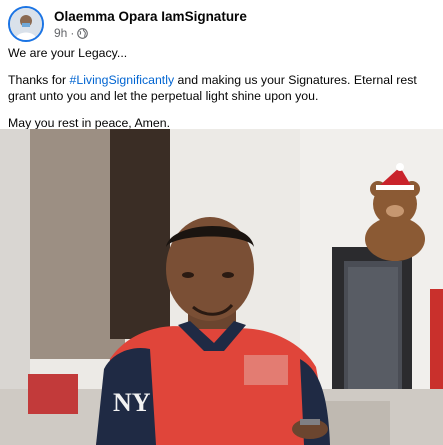  I want to click on avatar-image, so click(26, 24).